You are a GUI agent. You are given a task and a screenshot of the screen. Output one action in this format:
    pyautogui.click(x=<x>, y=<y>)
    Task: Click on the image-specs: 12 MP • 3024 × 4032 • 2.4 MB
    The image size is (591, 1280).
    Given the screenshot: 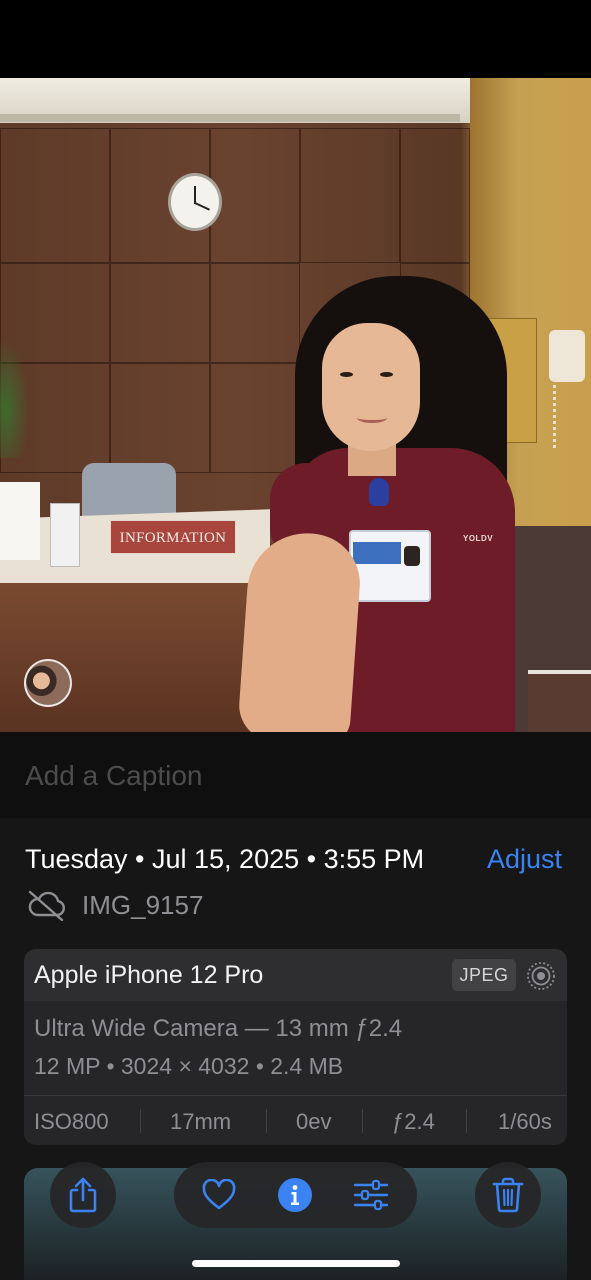 What is the action you would take?
    pyautogui.click(x=189, y=1066)
    